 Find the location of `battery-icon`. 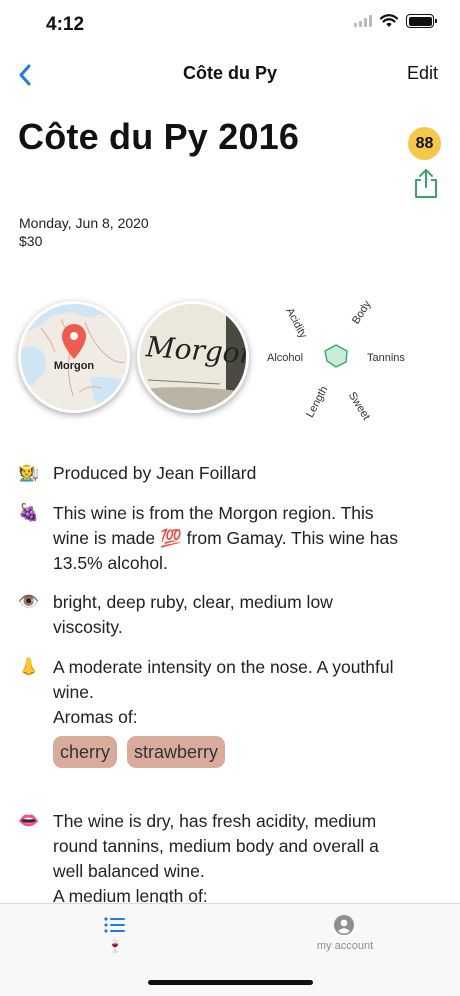

battery-icon is located at coordinates (421, 21).